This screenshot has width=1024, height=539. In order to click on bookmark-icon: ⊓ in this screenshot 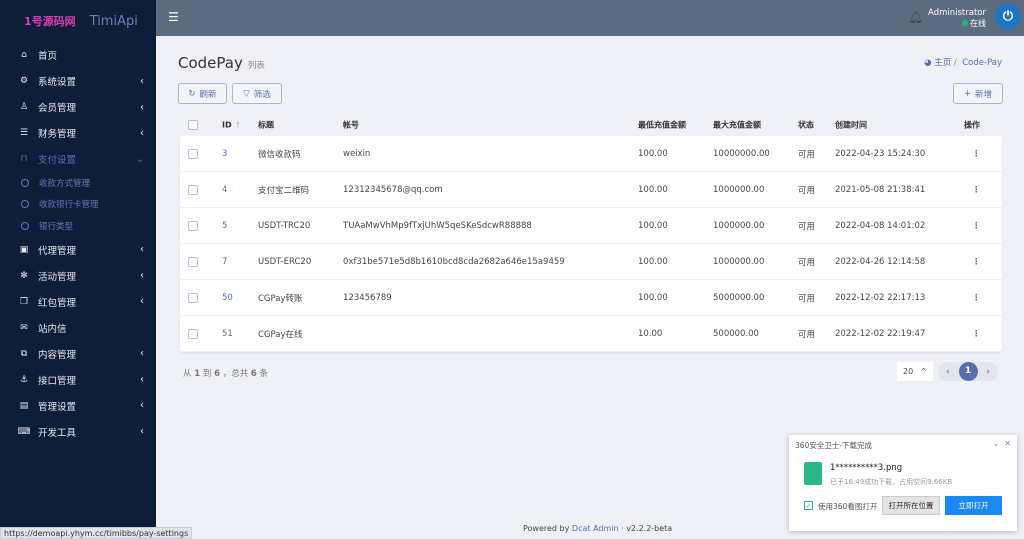, I will do `click(24, 159)`.